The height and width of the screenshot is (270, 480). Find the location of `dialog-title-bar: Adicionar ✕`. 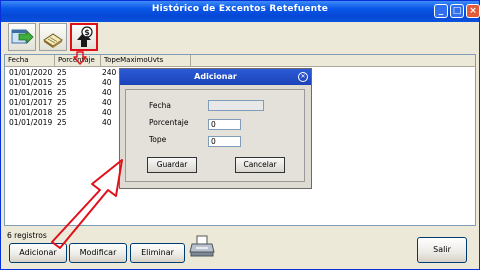

dialog-title-bar: Adicionar ✕ is located at coordinates (215, 77).